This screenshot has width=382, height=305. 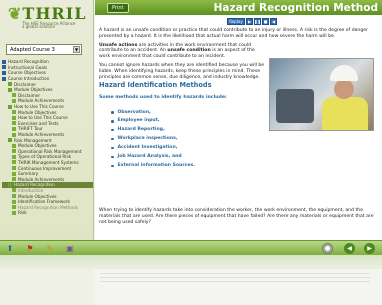 What do you see at coordinates (244, 148) in the screenshot?
I see `method-item: Accident Investigation,` at bounding box center [244, 148].